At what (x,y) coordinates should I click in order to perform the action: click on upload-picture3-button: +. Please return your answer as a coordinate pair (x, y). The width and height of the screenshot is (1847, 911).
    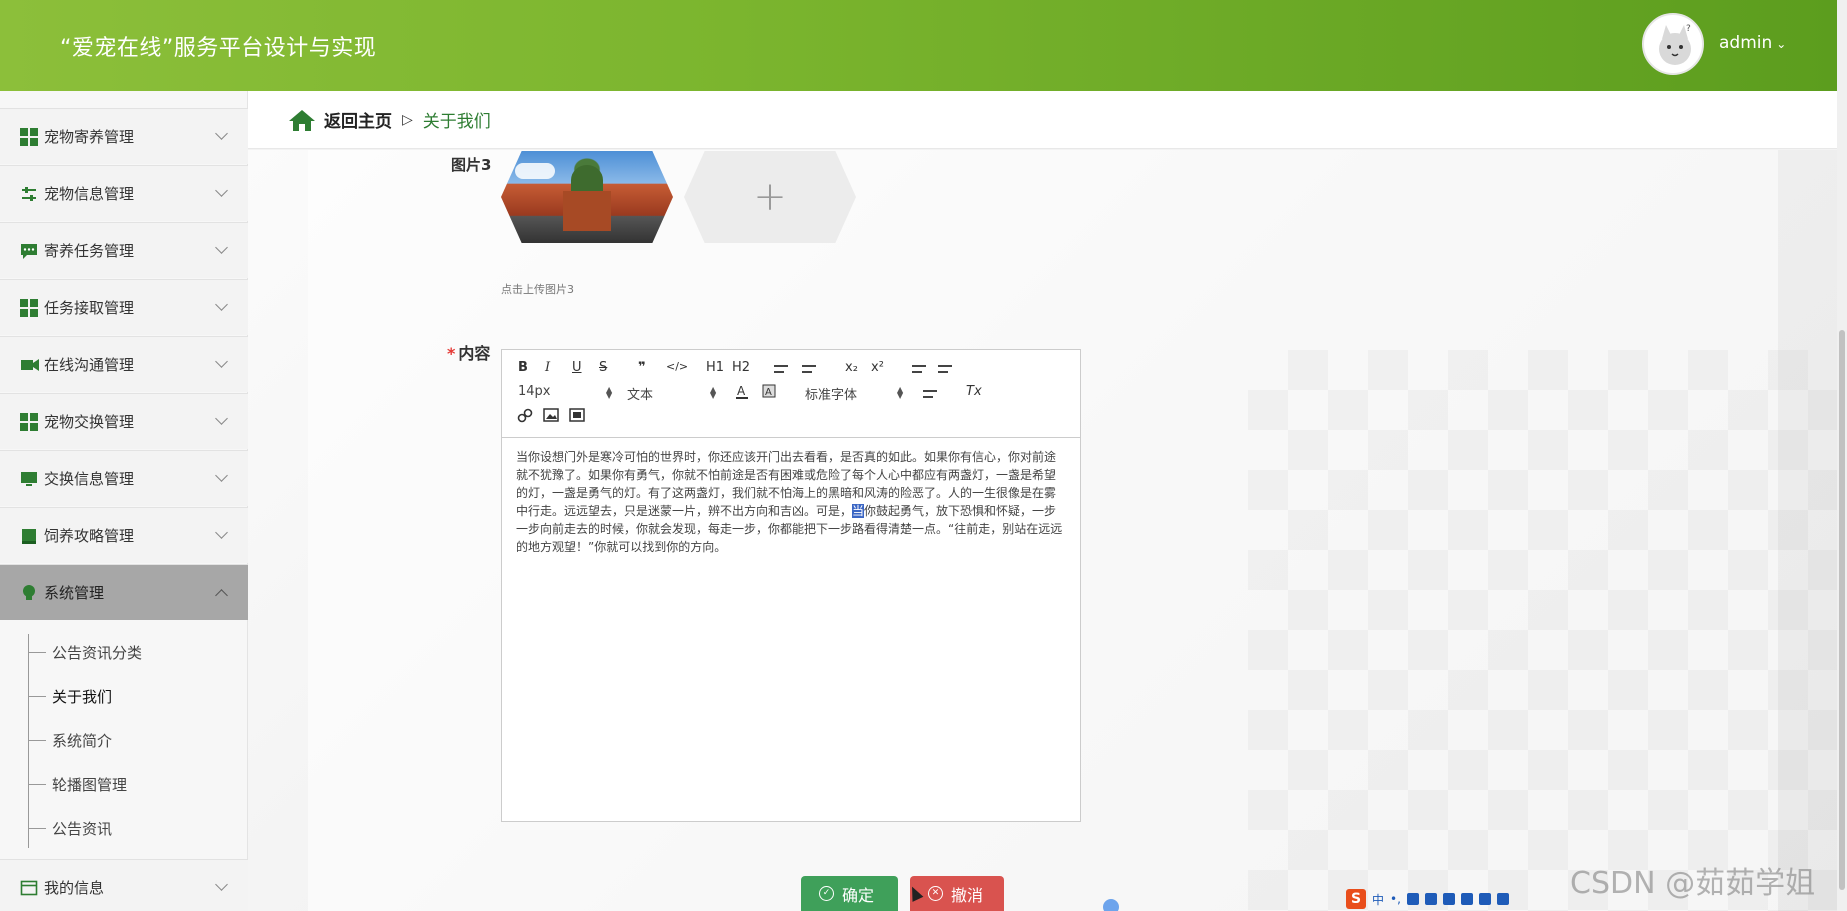
    Looking at the image, I should click on (770, 197).